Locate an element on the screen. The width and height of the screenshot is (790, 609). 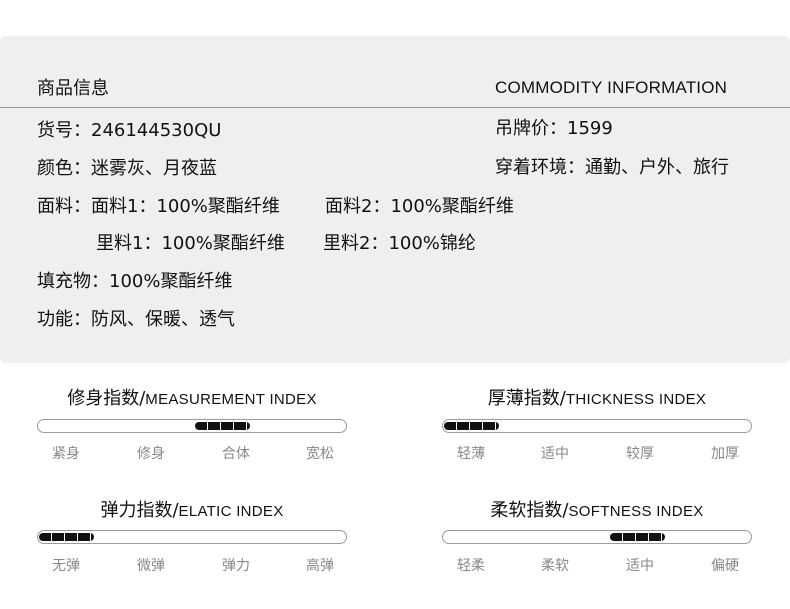
lining-2: 里料2：100%锦纶 is located at coordinates (399, 243).